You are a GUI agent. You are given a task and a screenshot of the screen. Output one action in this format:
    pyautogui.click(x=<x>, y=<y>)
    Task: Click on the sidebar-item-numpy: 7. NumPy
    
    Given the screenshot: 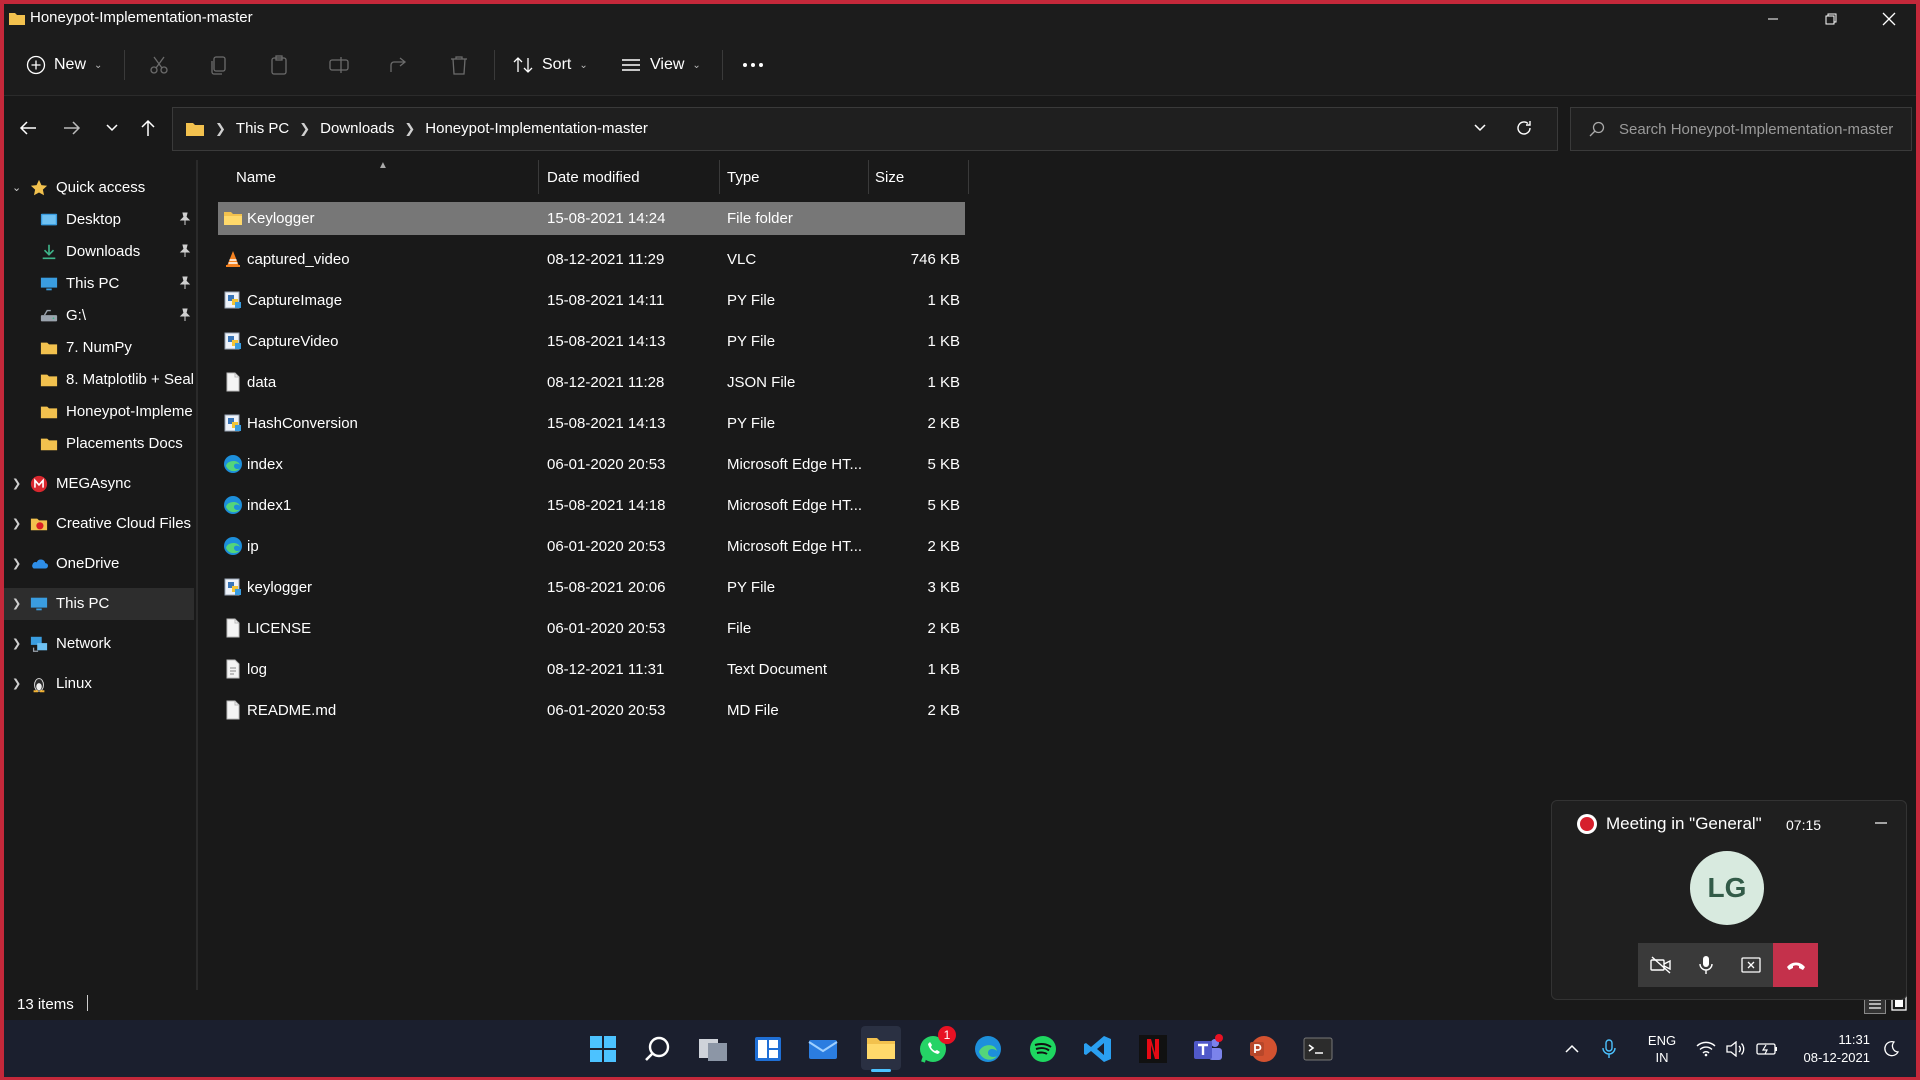 What is the action you would take?
    pyautogui.click(x=99, y=348)
    